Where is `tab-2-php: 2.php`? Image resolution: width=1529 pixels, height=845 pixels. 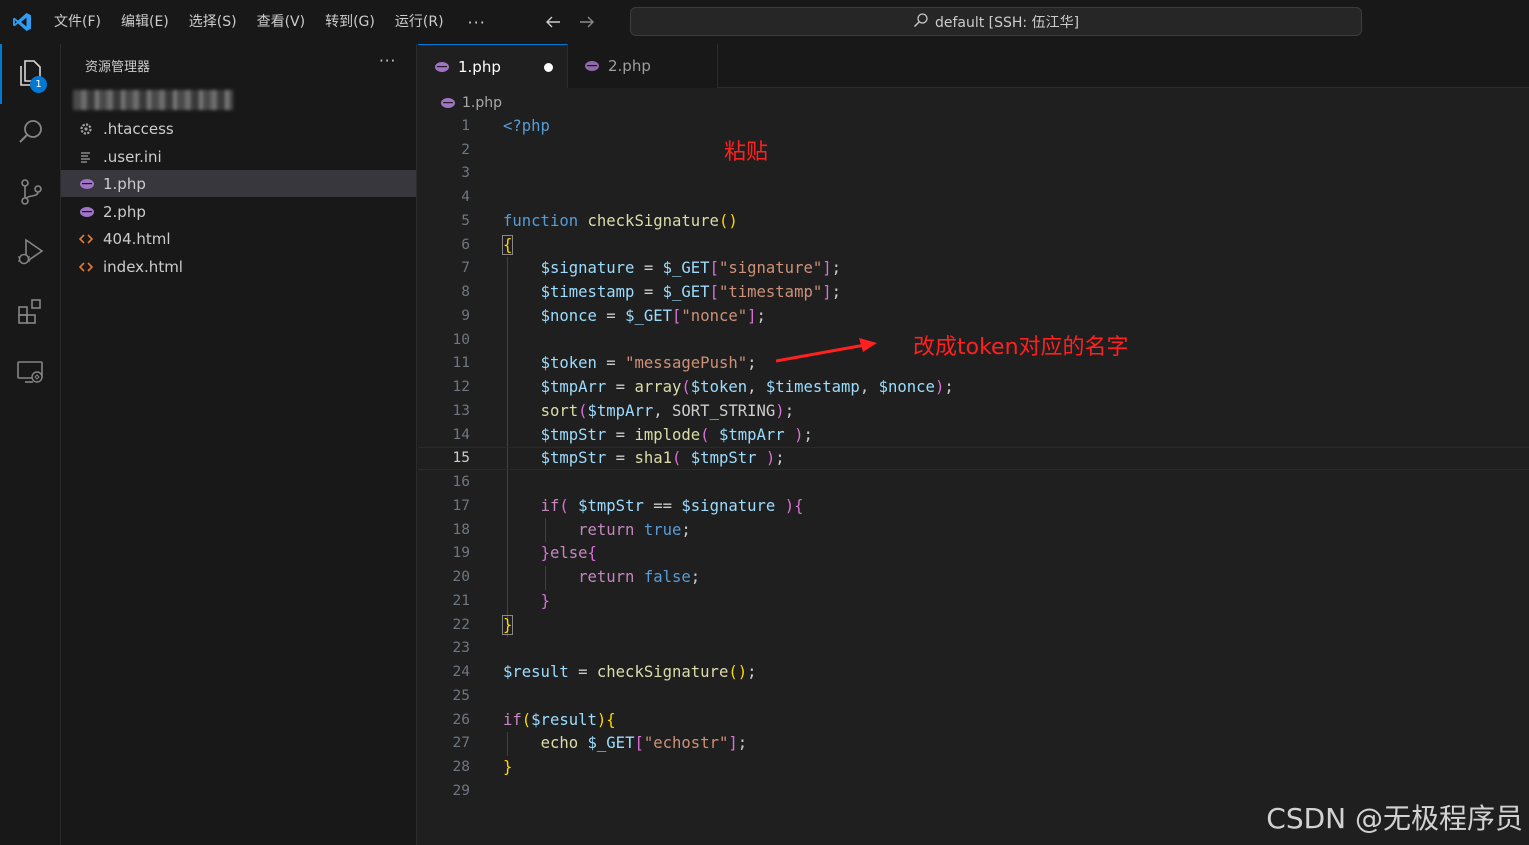 tab-2-php: 2.php is located at coordinates (643, 66).